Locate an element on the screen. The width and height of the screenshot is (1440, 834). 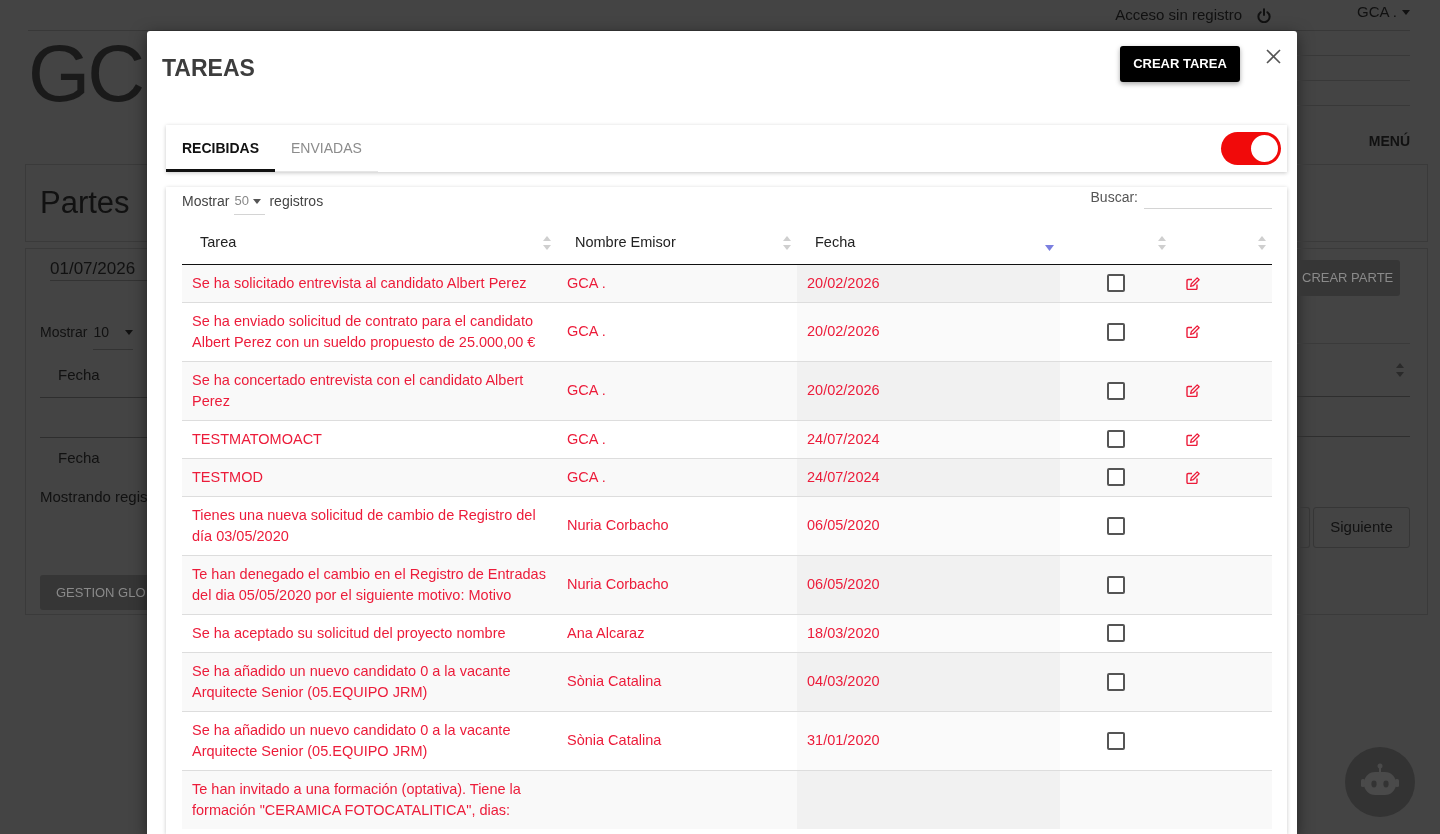
gestion-button: GESTION GLO is located at coordinates (93, 592).